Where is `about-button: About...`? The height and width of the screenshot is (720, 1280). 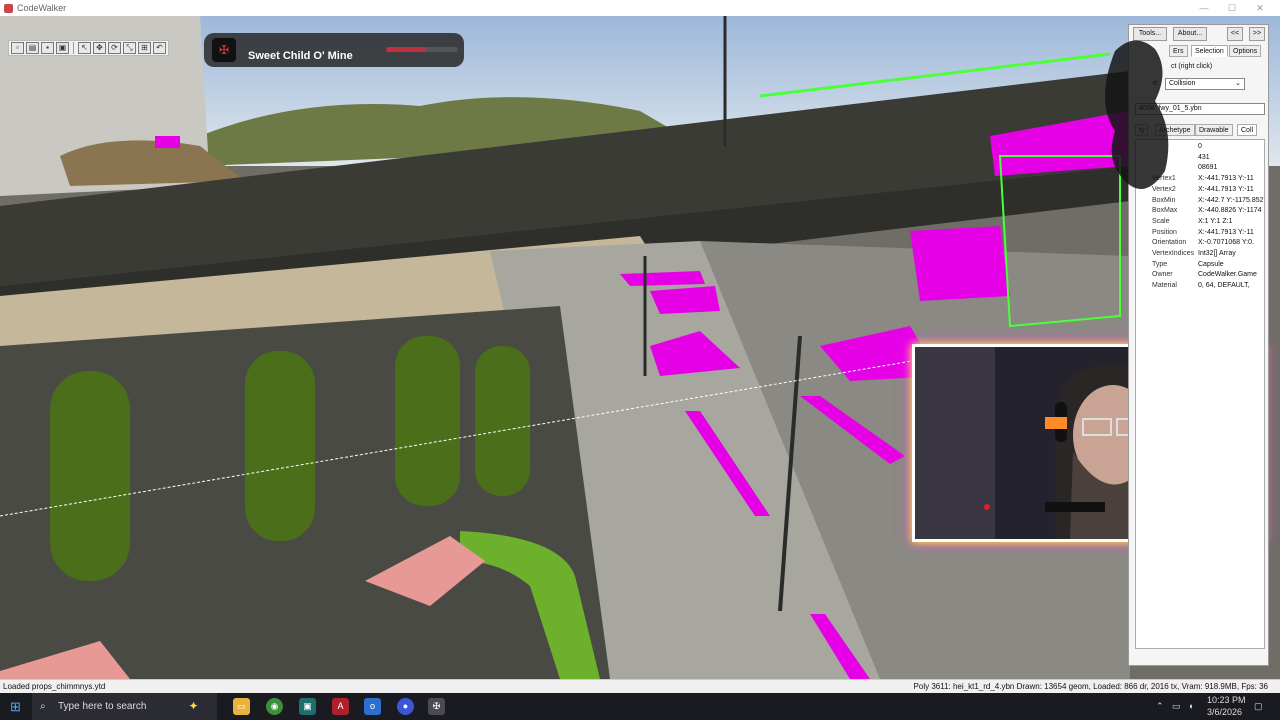 about-button: About... is located at coordinates (1190, 34).